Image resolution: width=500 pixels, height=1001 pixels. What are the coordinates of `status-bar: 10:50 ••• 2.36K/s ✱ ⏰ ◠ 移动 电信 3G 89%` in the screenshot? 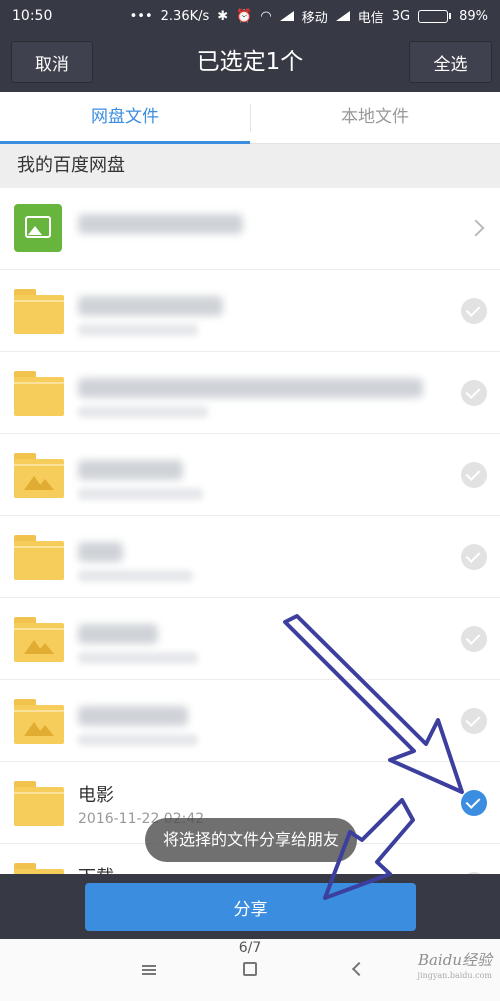 It's located at (250, 16).